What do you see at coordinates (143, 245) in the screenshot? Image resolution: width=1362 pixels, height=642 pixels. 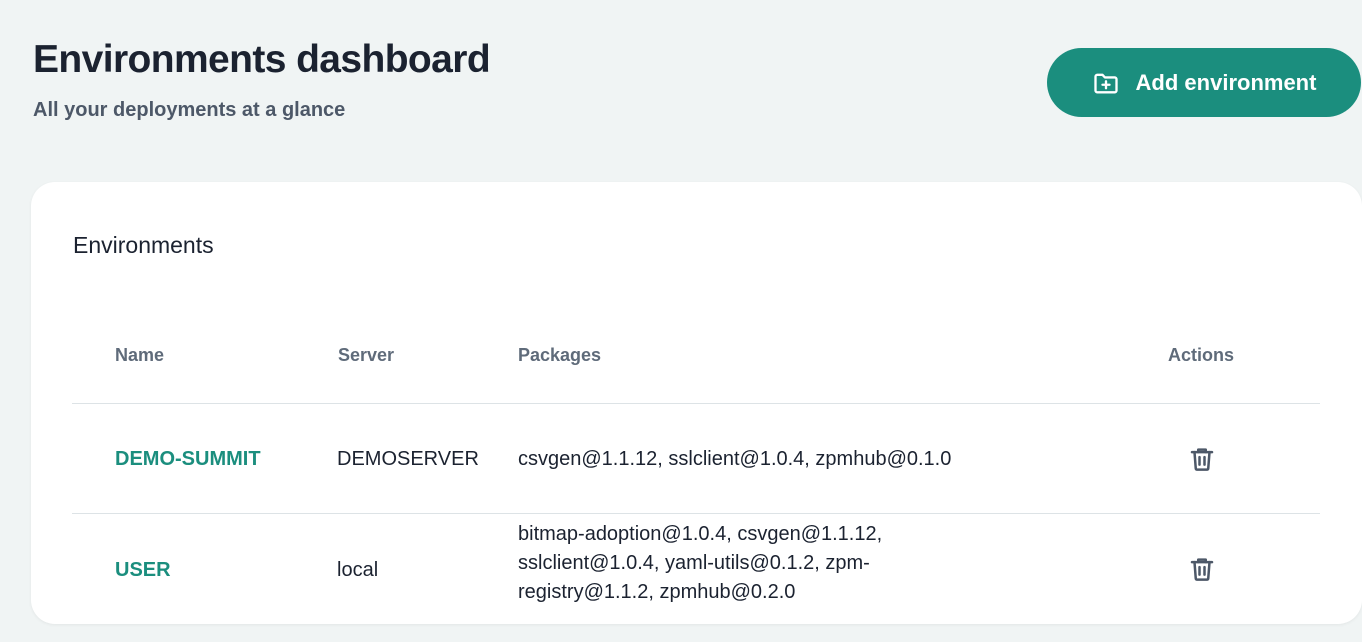 I see `card-title: Environments` at bounding box center [143, 245].